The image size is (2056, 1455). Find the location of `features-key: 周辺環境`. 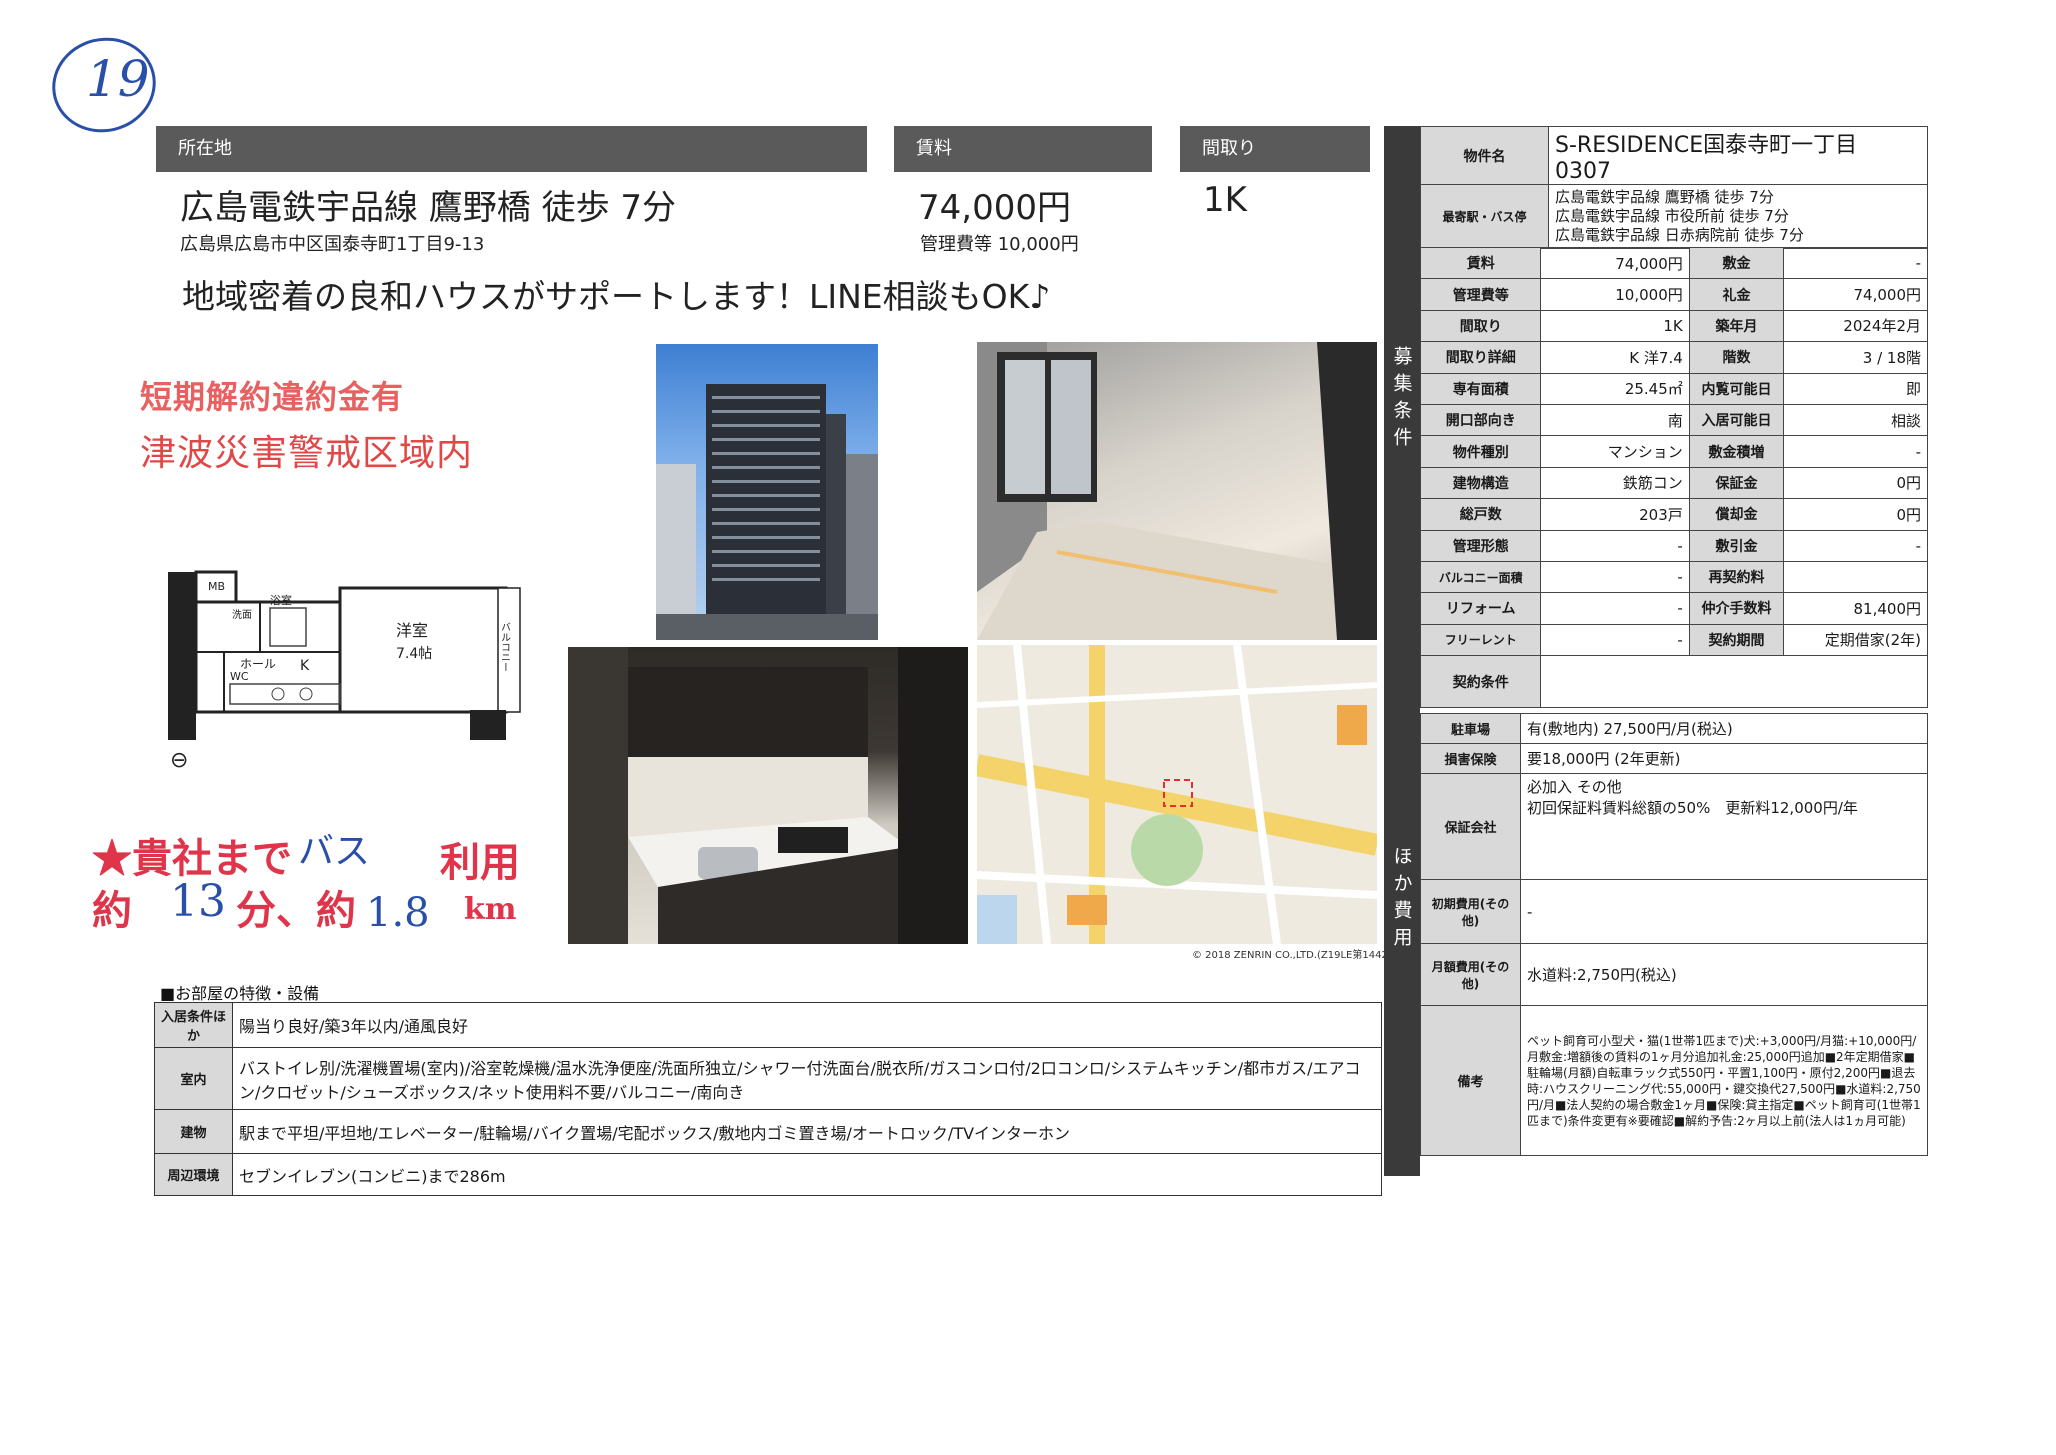

features-key: 周辺環境 is located at coordinates (193, 1174).